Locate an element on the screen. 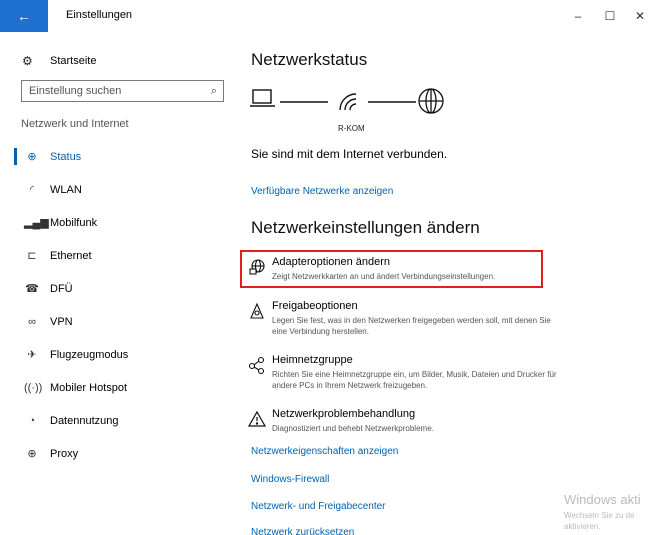 The width and height of the screenshot is (652, 535). sidebar-item-status: ⊕ Status is located at coordinates (115, 156).